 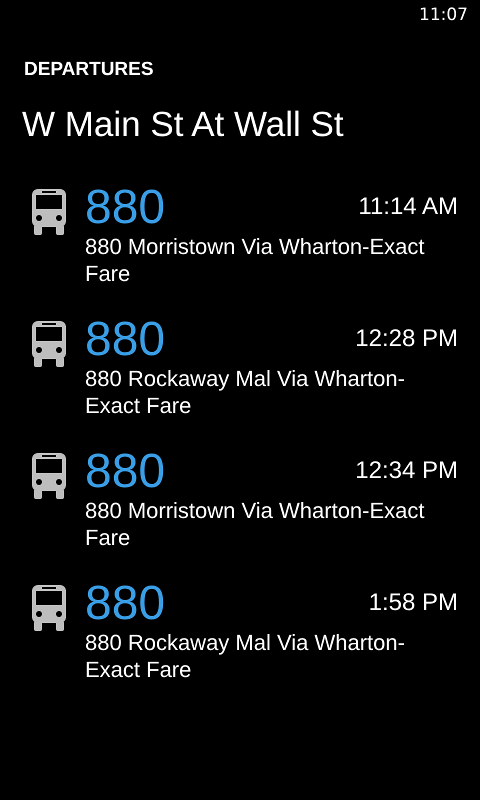 I want to click on app-title: DEPARTURES, so click(x=89, y=70).